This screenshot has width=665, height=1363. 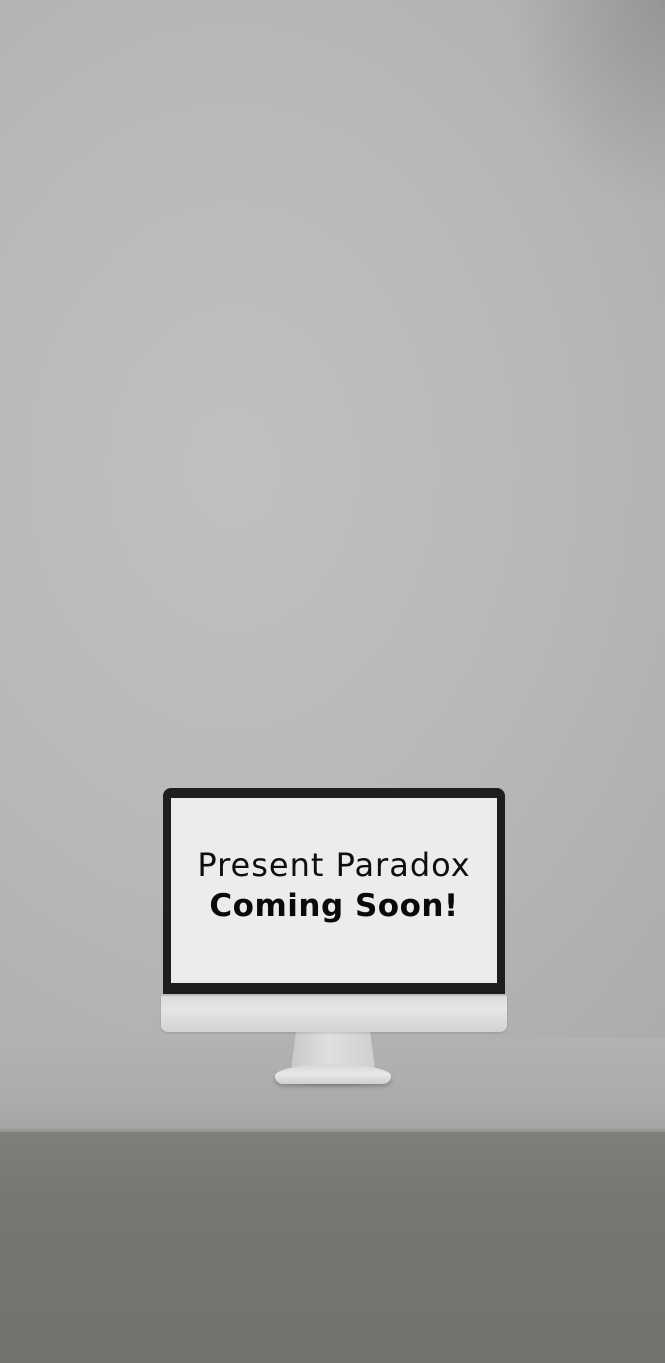 I want to click on headline-text: Present Paradox, so click(x=334, y=864).